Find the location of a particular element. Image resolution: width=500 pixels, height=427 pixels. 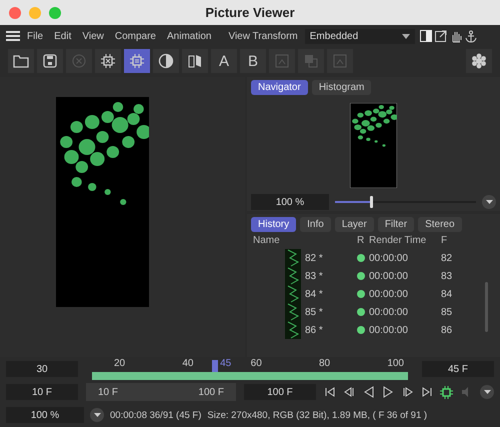

skip-to-start-icon is located at coordinates (330, 392).